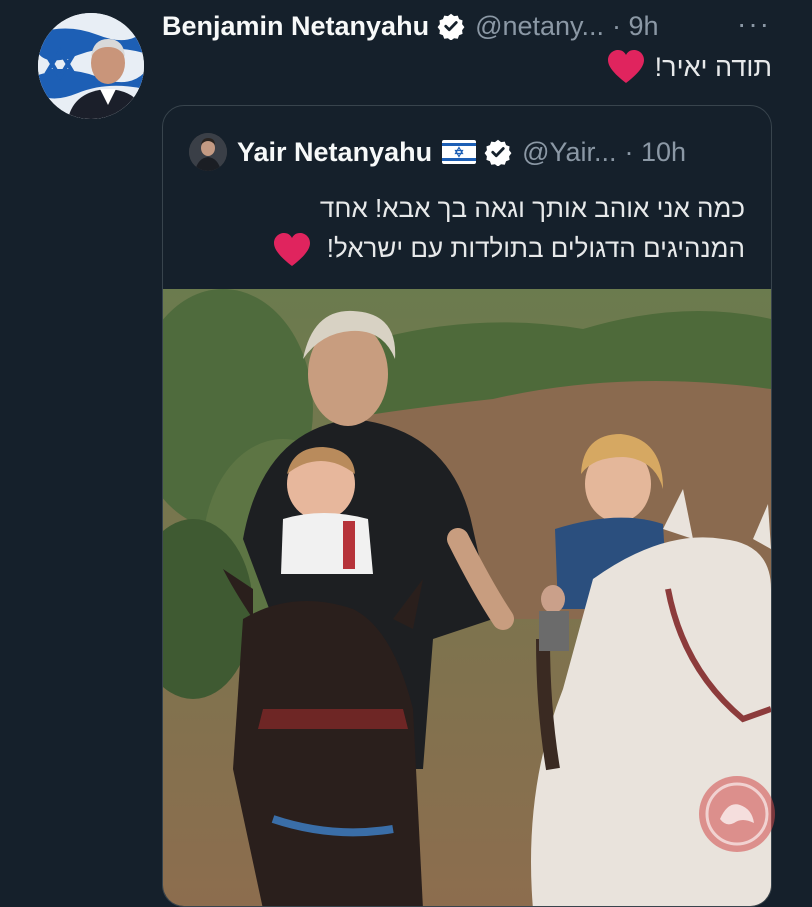 This screenshot has width=812, height=907. I want to click on author-avatar, so click(91, 66).